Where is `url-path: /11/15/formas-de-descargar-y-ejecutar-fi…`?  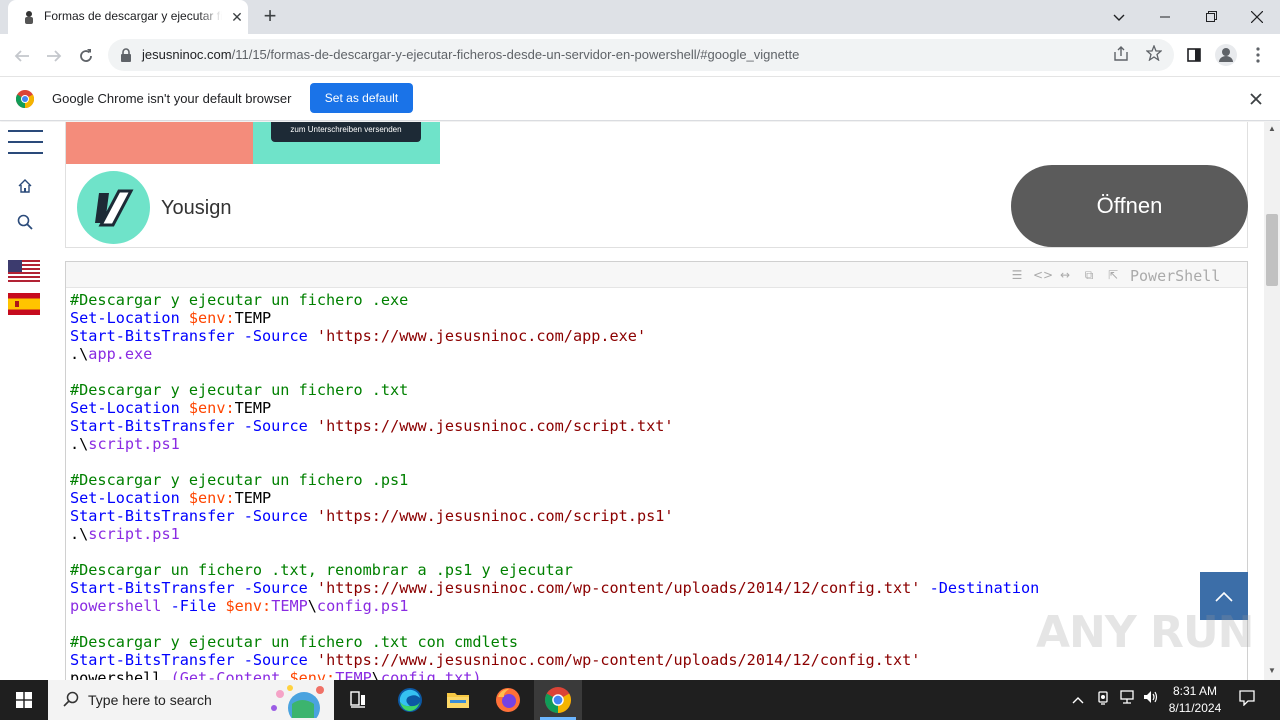 url-path: /11/15/formas-de-descargar-y-ejecutar-fi… is located at coordinates (515, 54).